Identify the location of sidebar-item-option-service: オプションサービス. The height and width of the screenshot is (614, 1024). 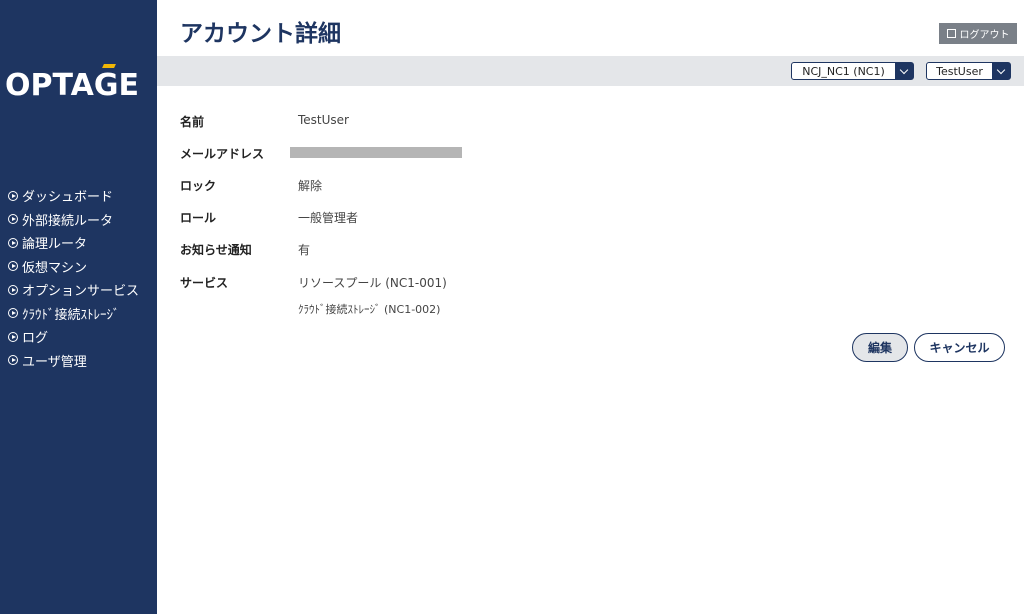
(73, 290).